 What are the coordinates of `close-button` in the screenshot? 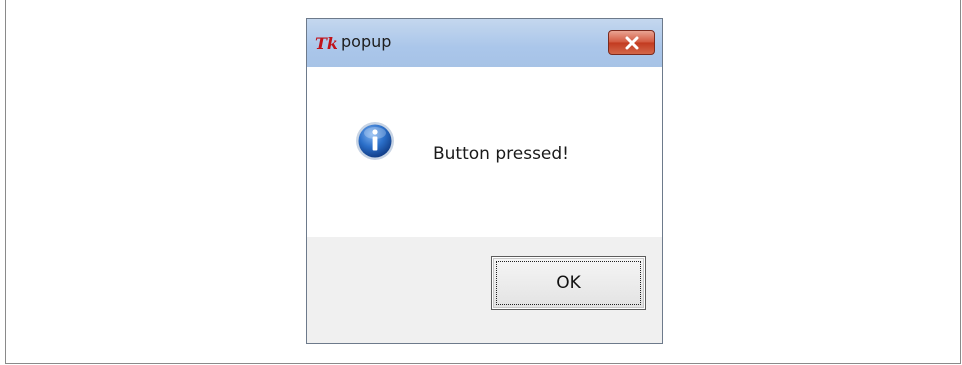 It's located at (631, 42).